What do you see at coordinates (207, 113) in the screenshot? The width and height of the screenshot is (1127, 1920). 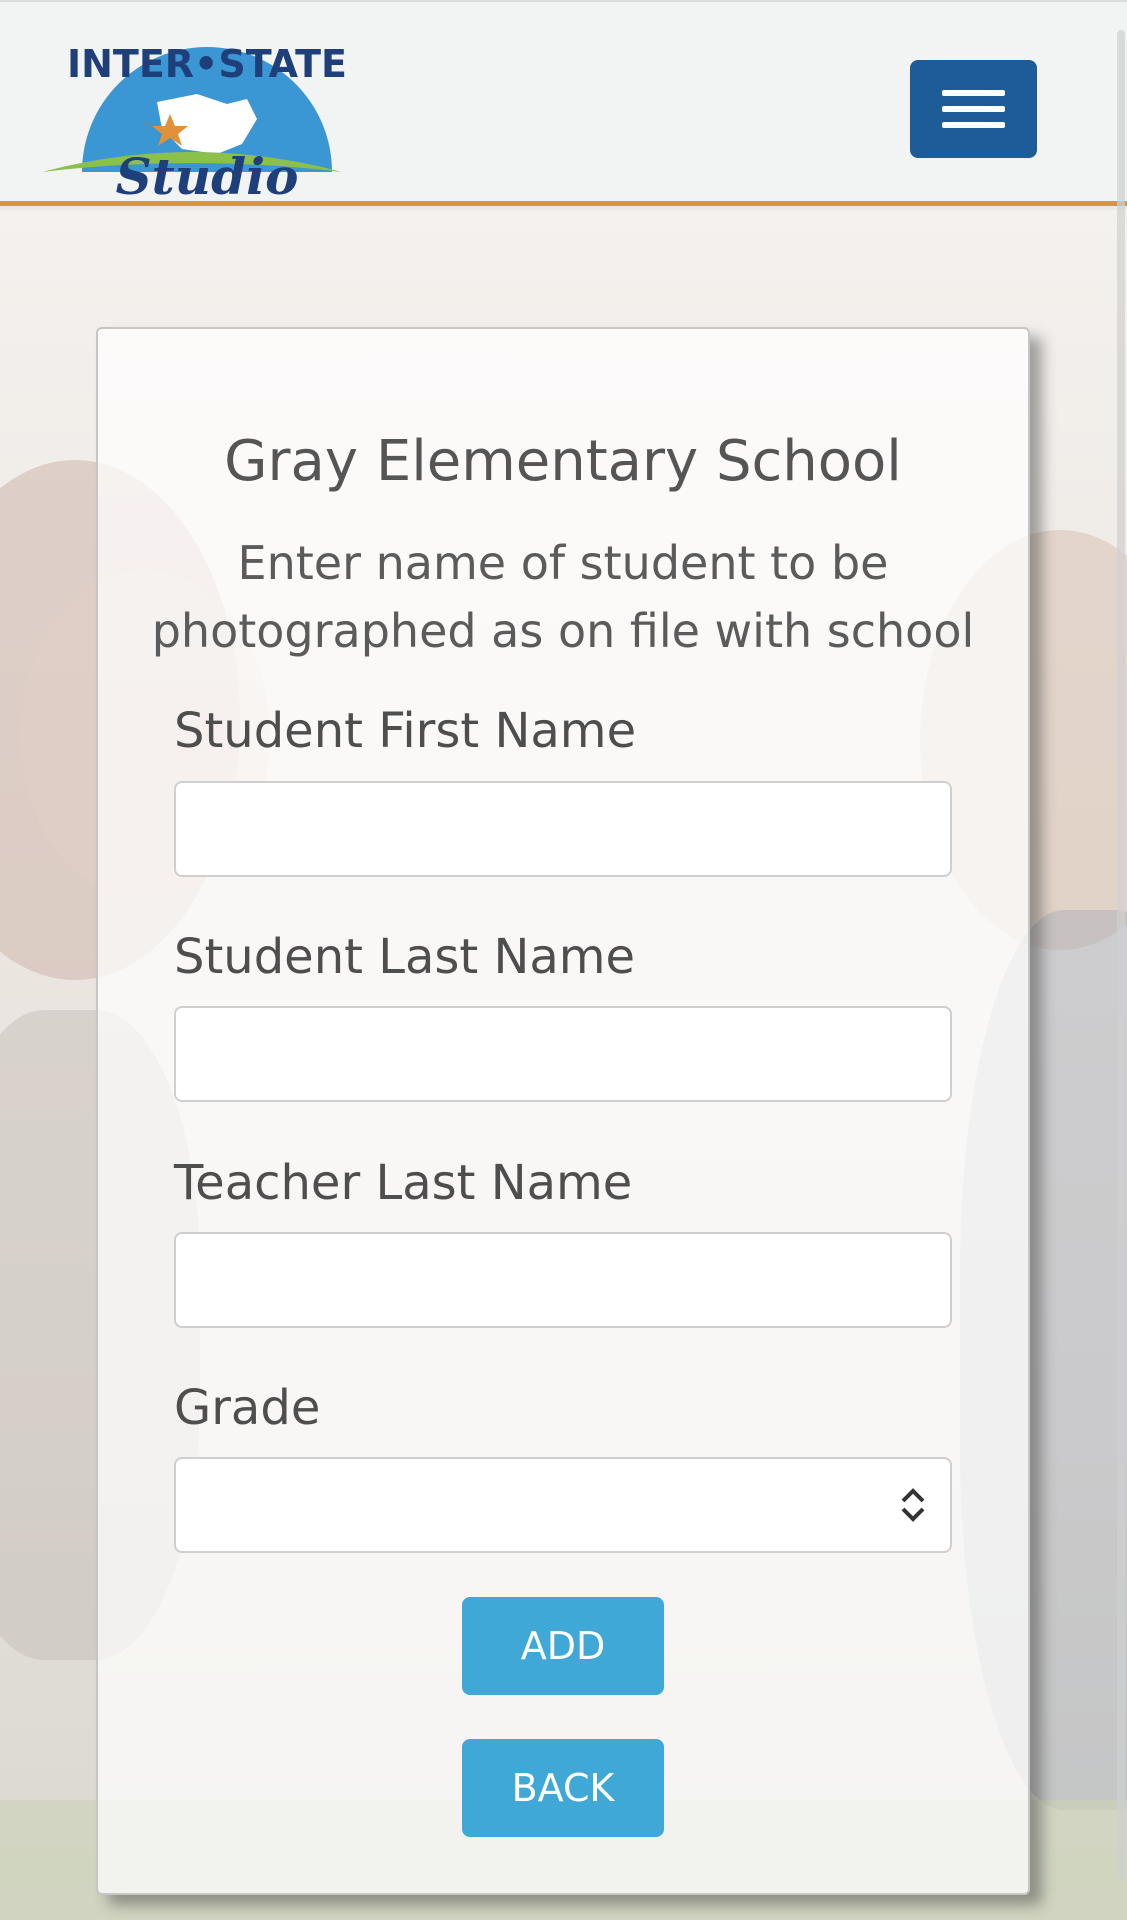 I see `interstate-studio-logo: INTER•STATE Studio` at bounding box center [207, 113].